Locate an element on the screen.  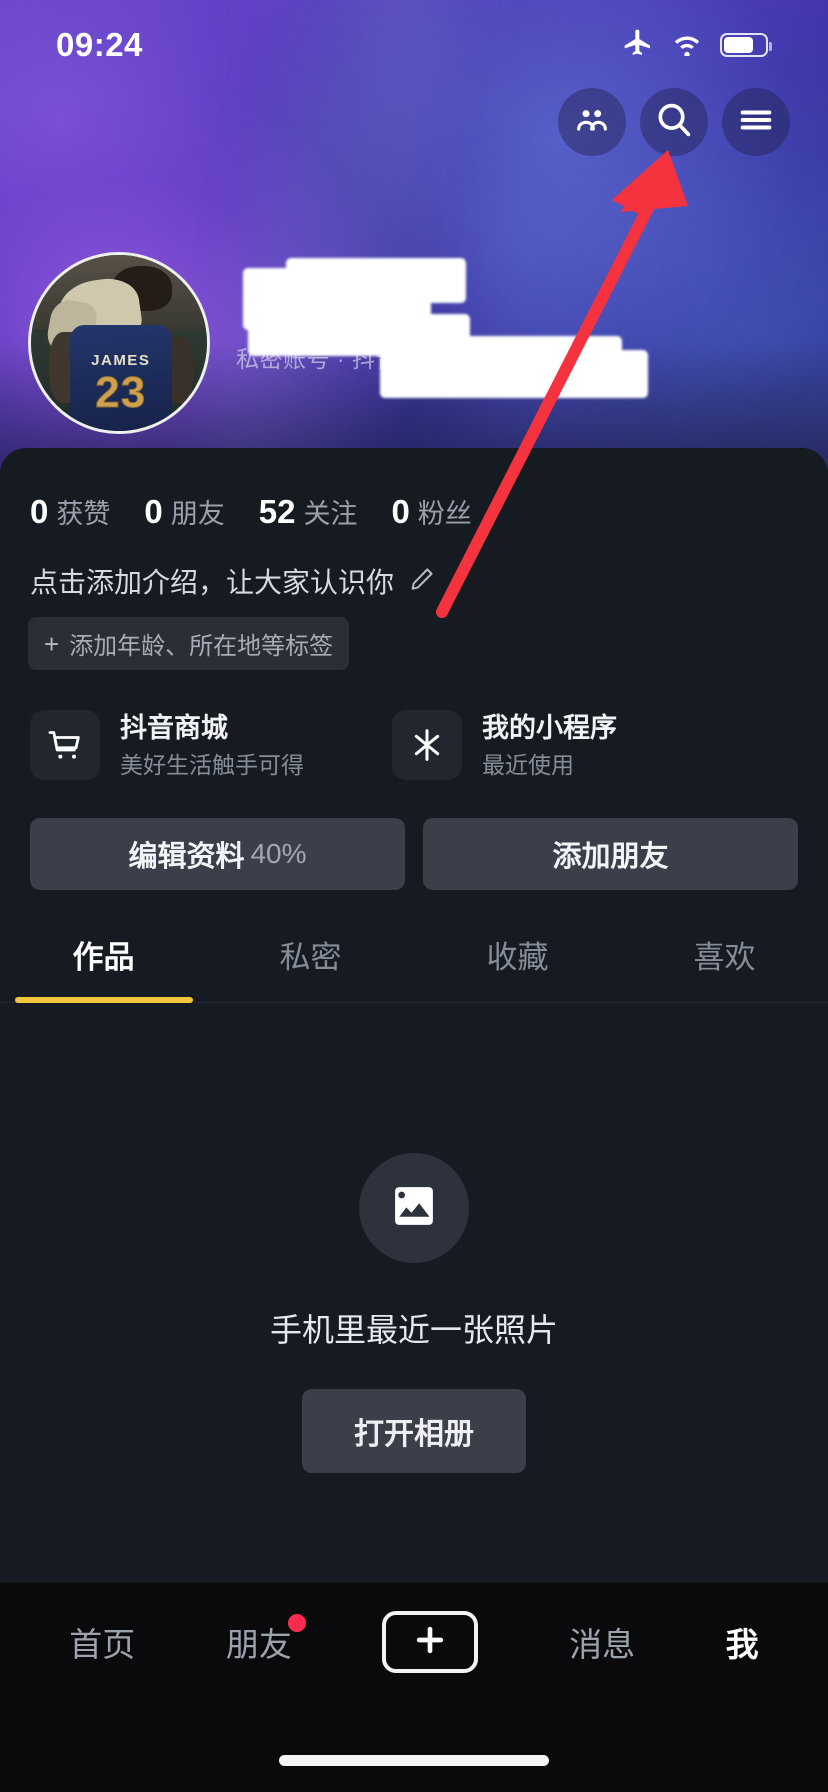
shopping-cart-icon is located at coordinates (65, 745).